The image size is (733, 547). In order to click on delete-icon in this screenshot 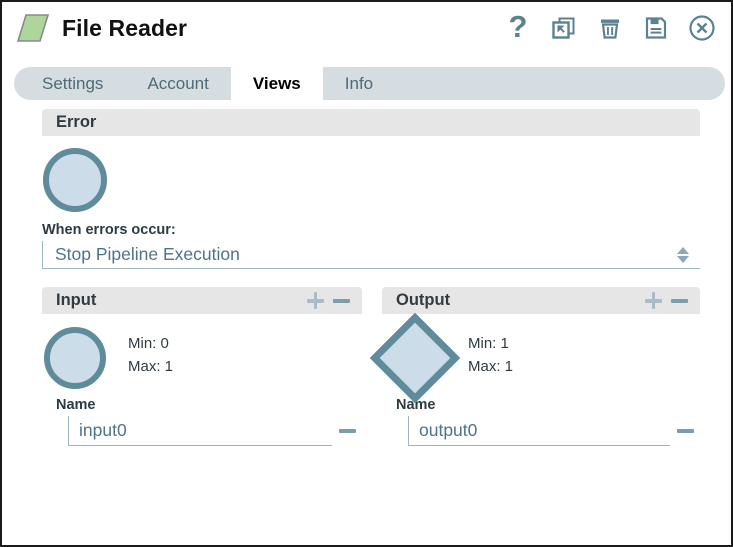, I will do `click(610, 28)`.